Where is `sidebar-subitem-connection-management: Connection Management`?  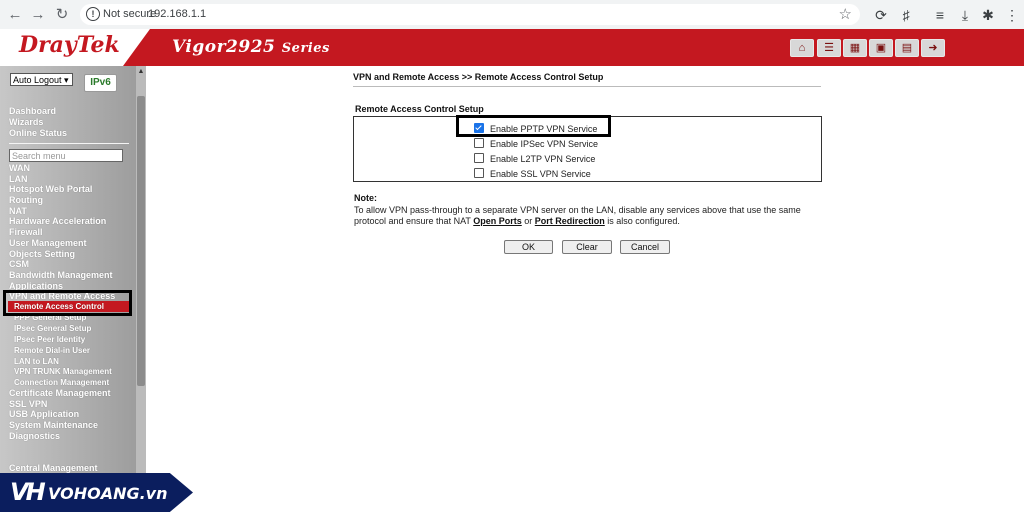
sidebar-subitem-connection-management: Connection Management is located at coordinates (61, 383).